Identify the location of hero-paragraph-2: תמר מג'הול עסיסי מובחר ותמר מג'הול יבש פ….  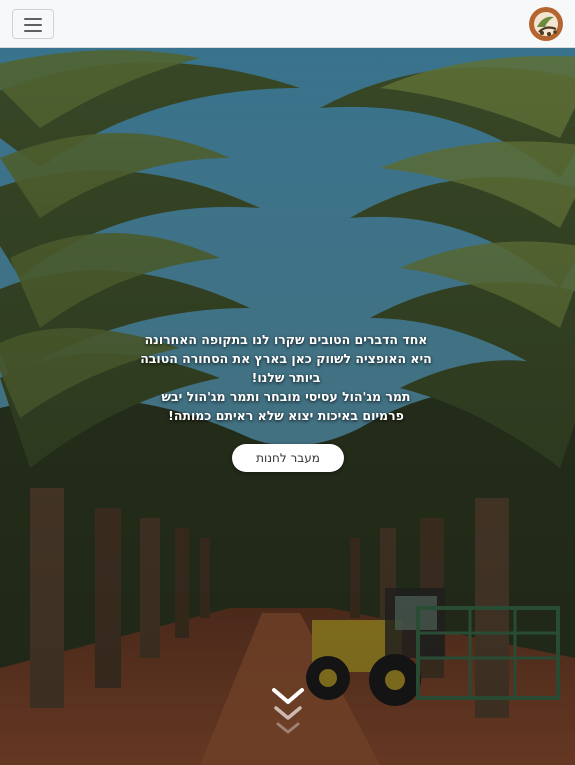
(286, 406).